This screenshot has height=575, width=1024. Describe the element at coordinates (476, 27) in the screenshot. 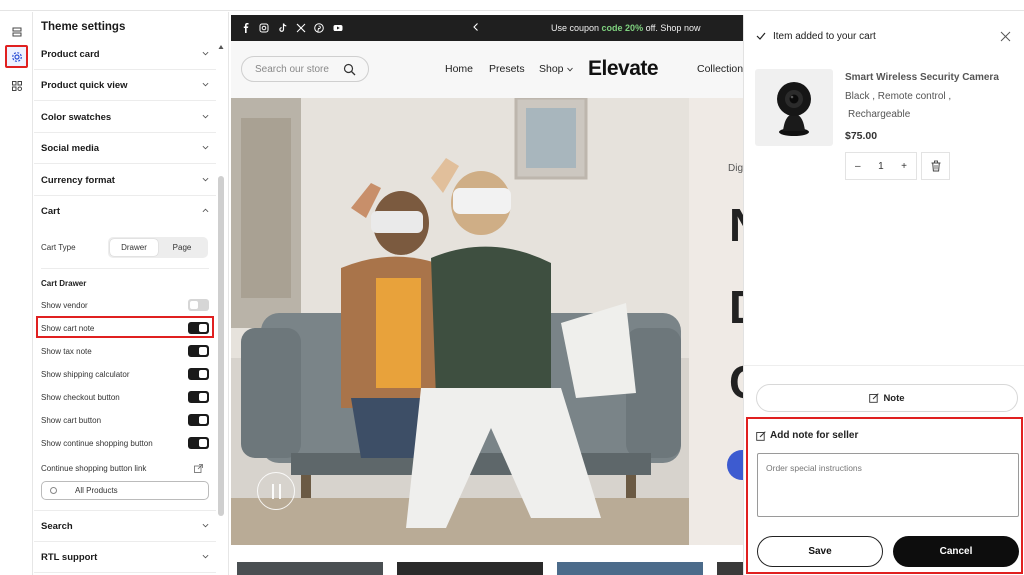

I see `chevron-left-icon` at that location.